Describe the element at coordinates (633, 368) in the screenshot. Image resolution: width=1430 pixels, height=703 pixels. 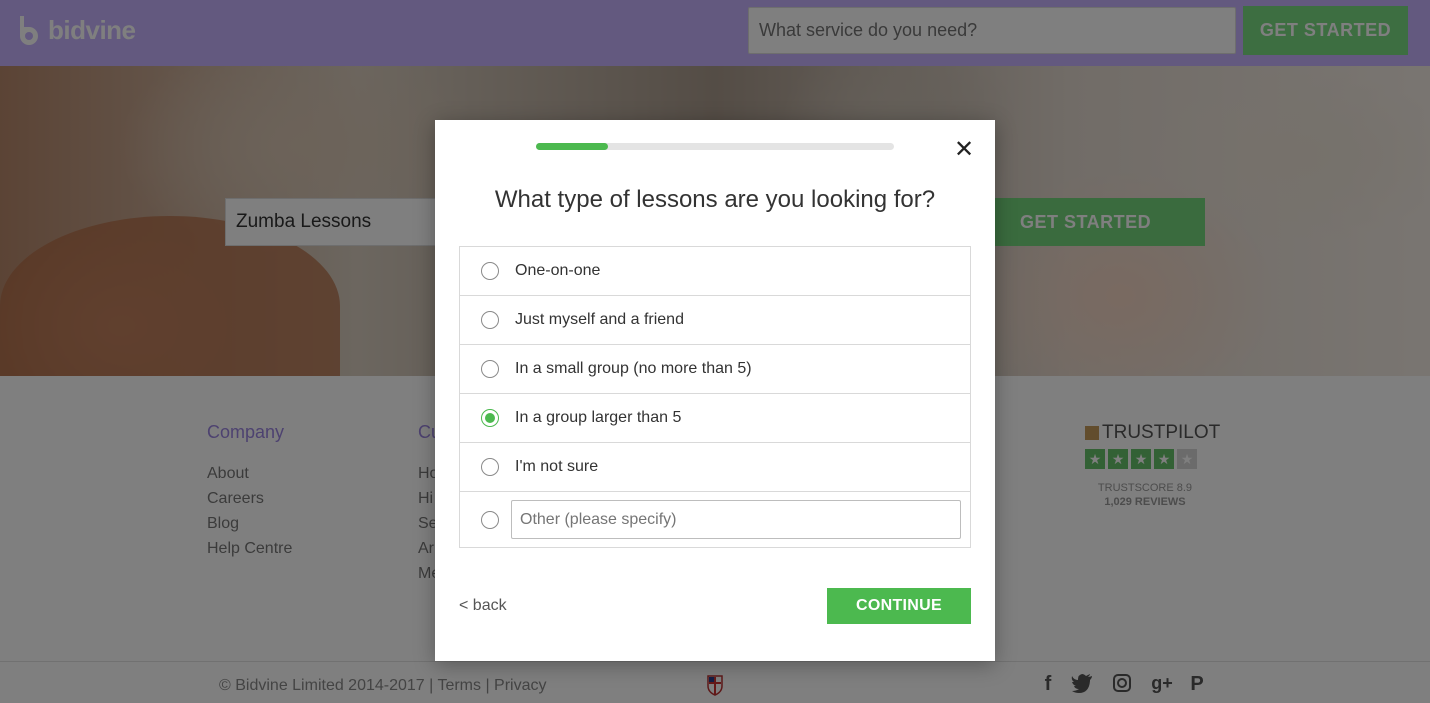
I see `option-label: In a small group (no more than 5)` at that location.